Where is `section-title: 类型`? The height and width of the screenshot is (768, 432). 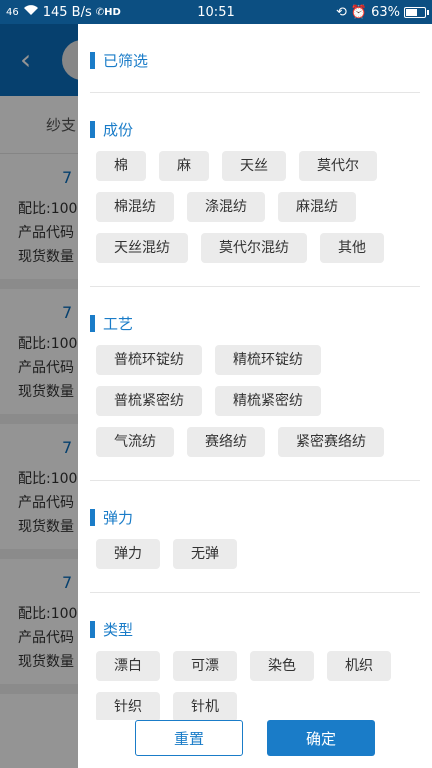
section-title: 类型 is located at coordinates (255, 629).